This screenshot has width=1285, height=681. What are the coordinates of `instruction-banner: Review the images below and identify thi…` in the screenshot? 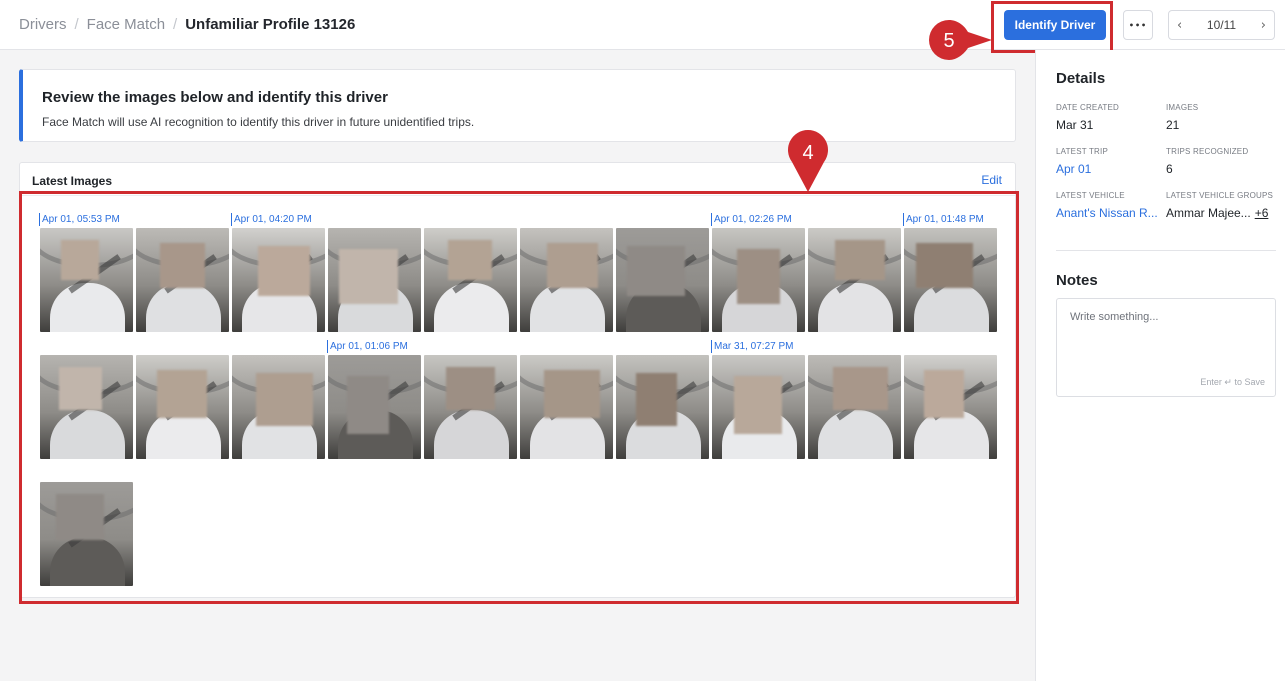 It's located at (517, 105).